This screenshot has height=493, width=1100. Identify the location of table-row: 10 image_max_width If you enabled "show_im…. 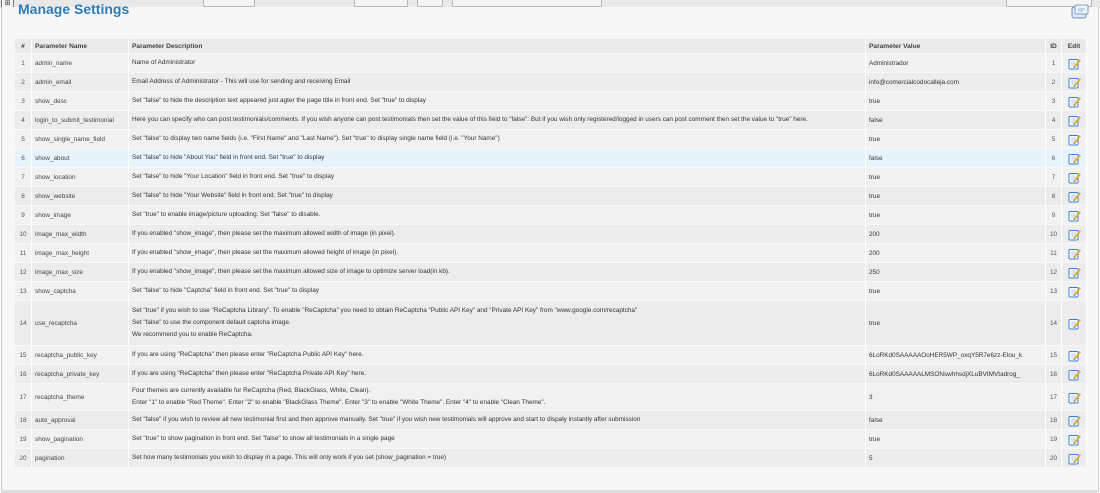
(551, 234).